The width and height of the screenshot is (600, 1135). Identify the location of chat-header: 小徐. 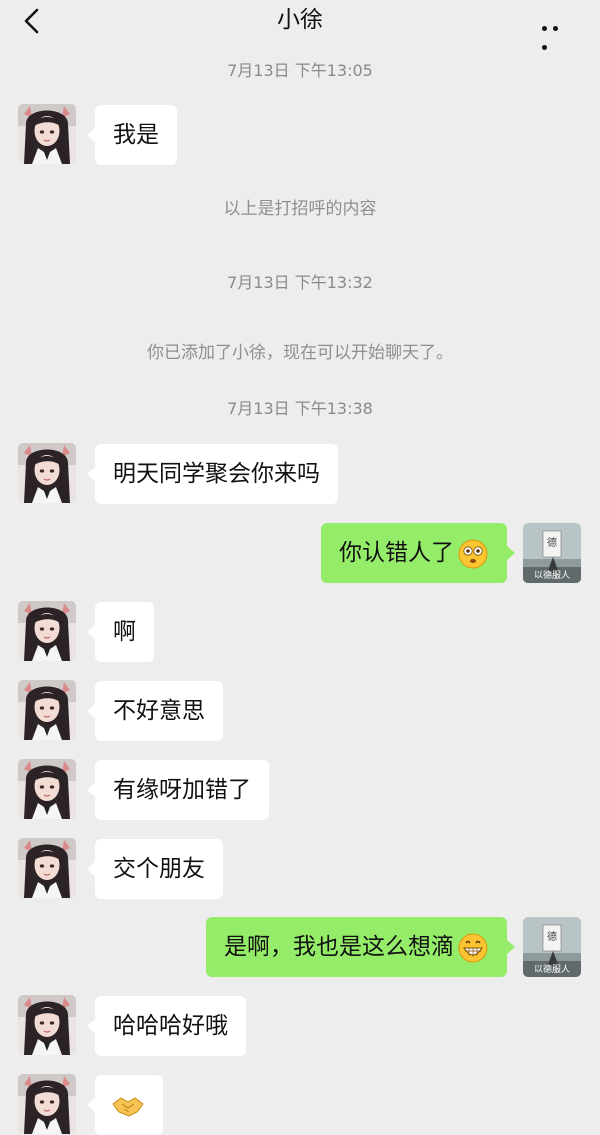
(300, 25).